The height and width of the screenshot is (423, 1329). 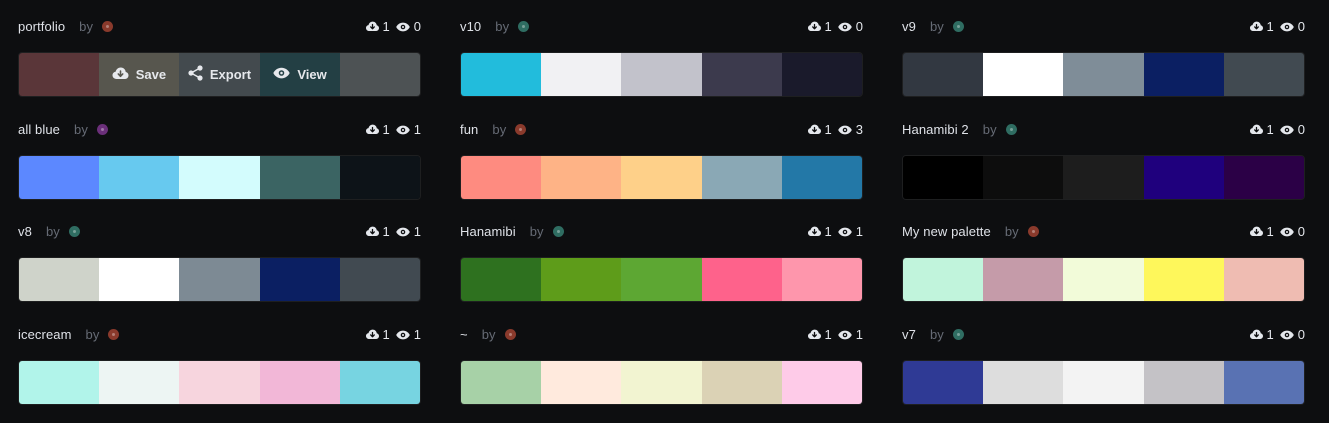 I want to click on palette-name: Hanamibi 2, so click(x=935, y=129).